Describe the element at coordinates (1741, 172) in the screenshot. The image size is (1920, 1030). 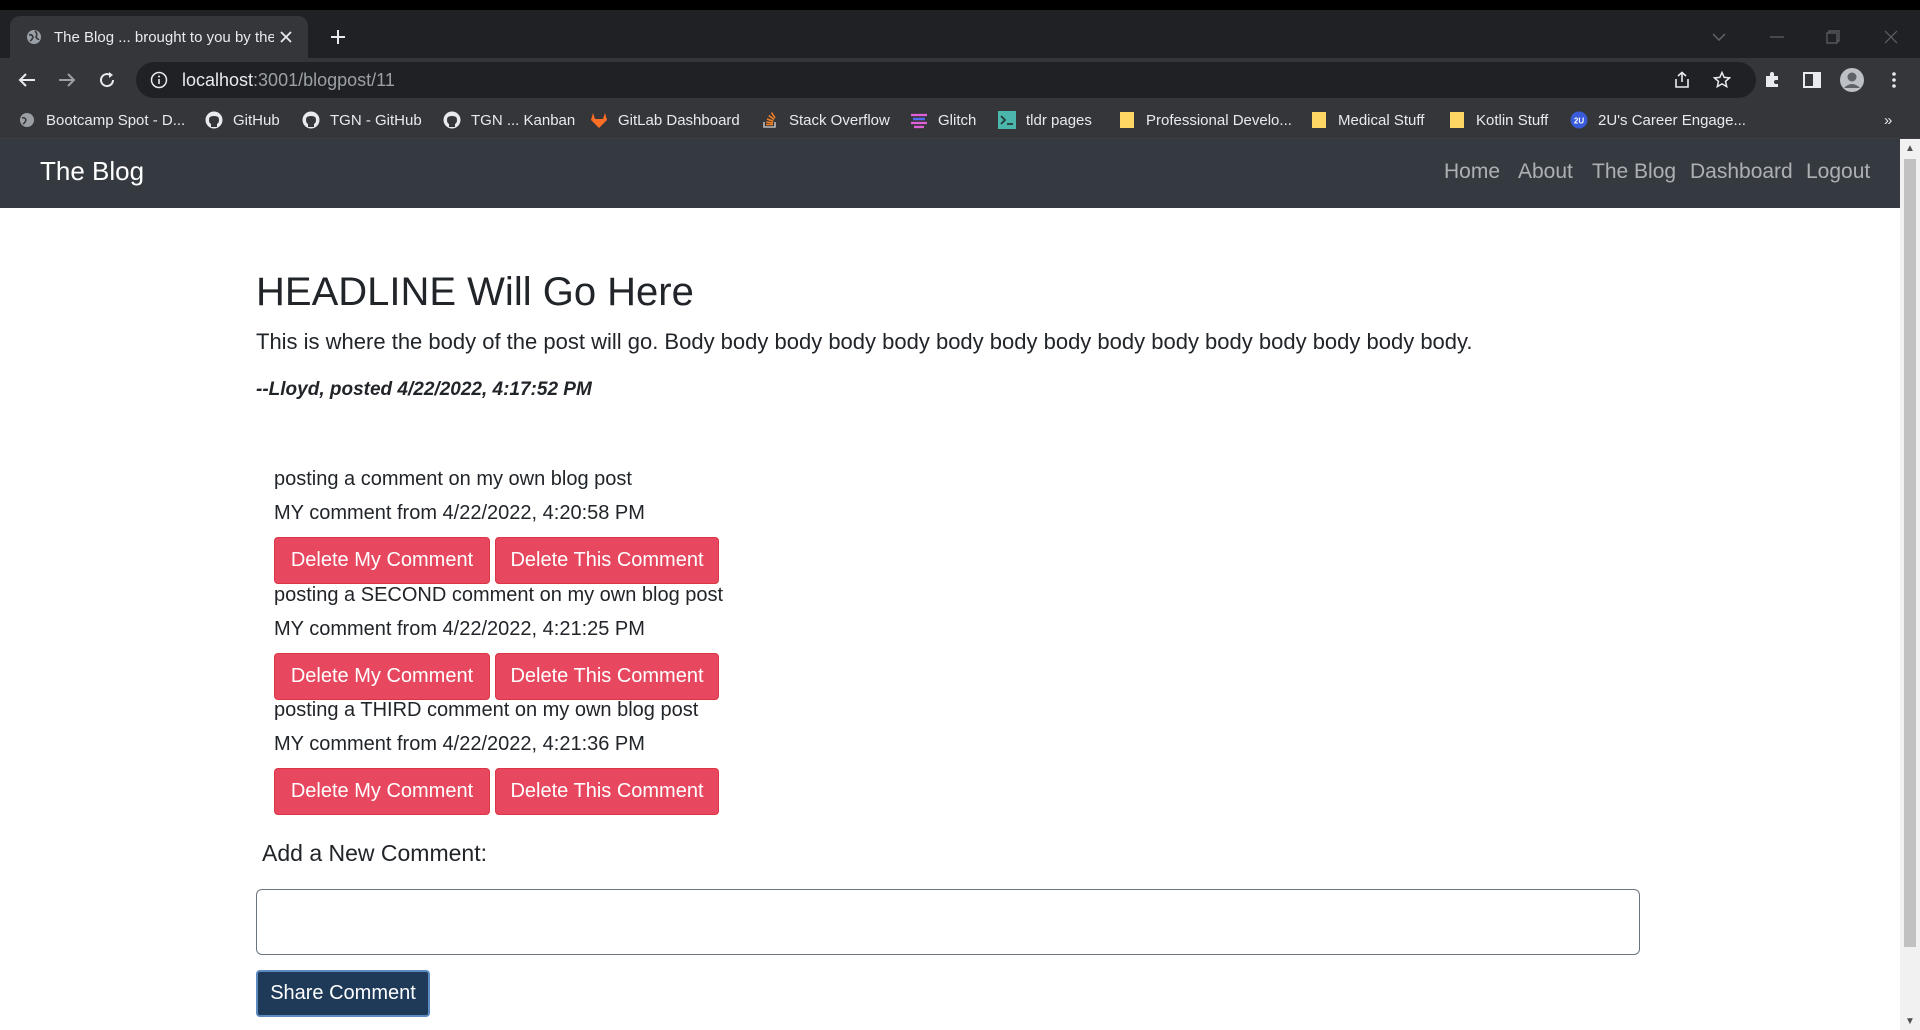
I see `nav-link-dashboard: Dashboard` at that location.